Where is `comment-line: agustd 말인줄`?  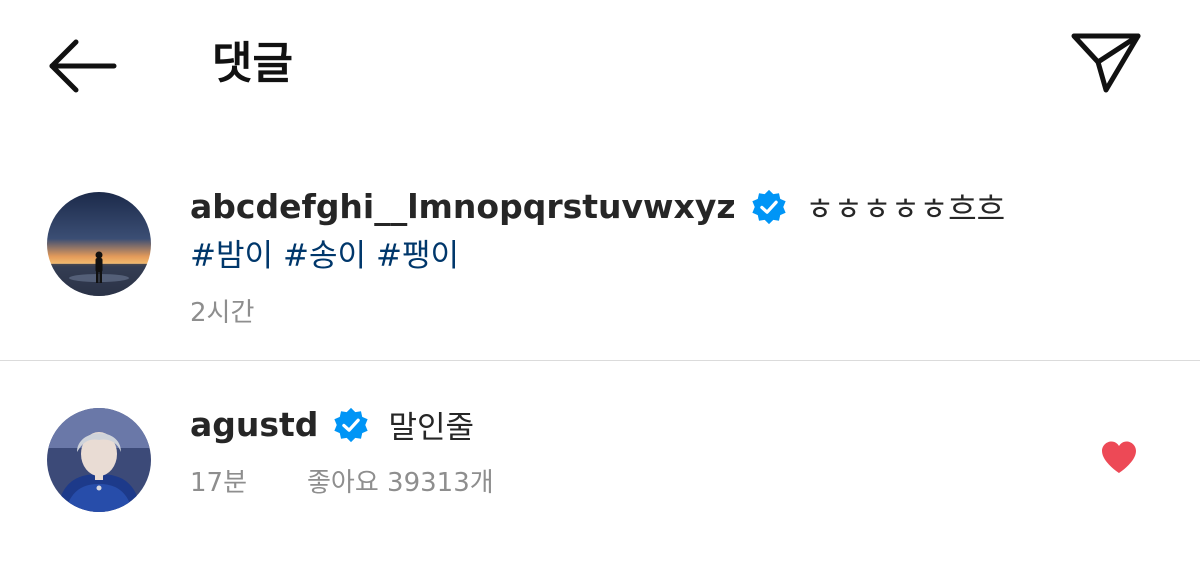 comment-line: agustd 말인줄 is located at coordinates (332, 424).